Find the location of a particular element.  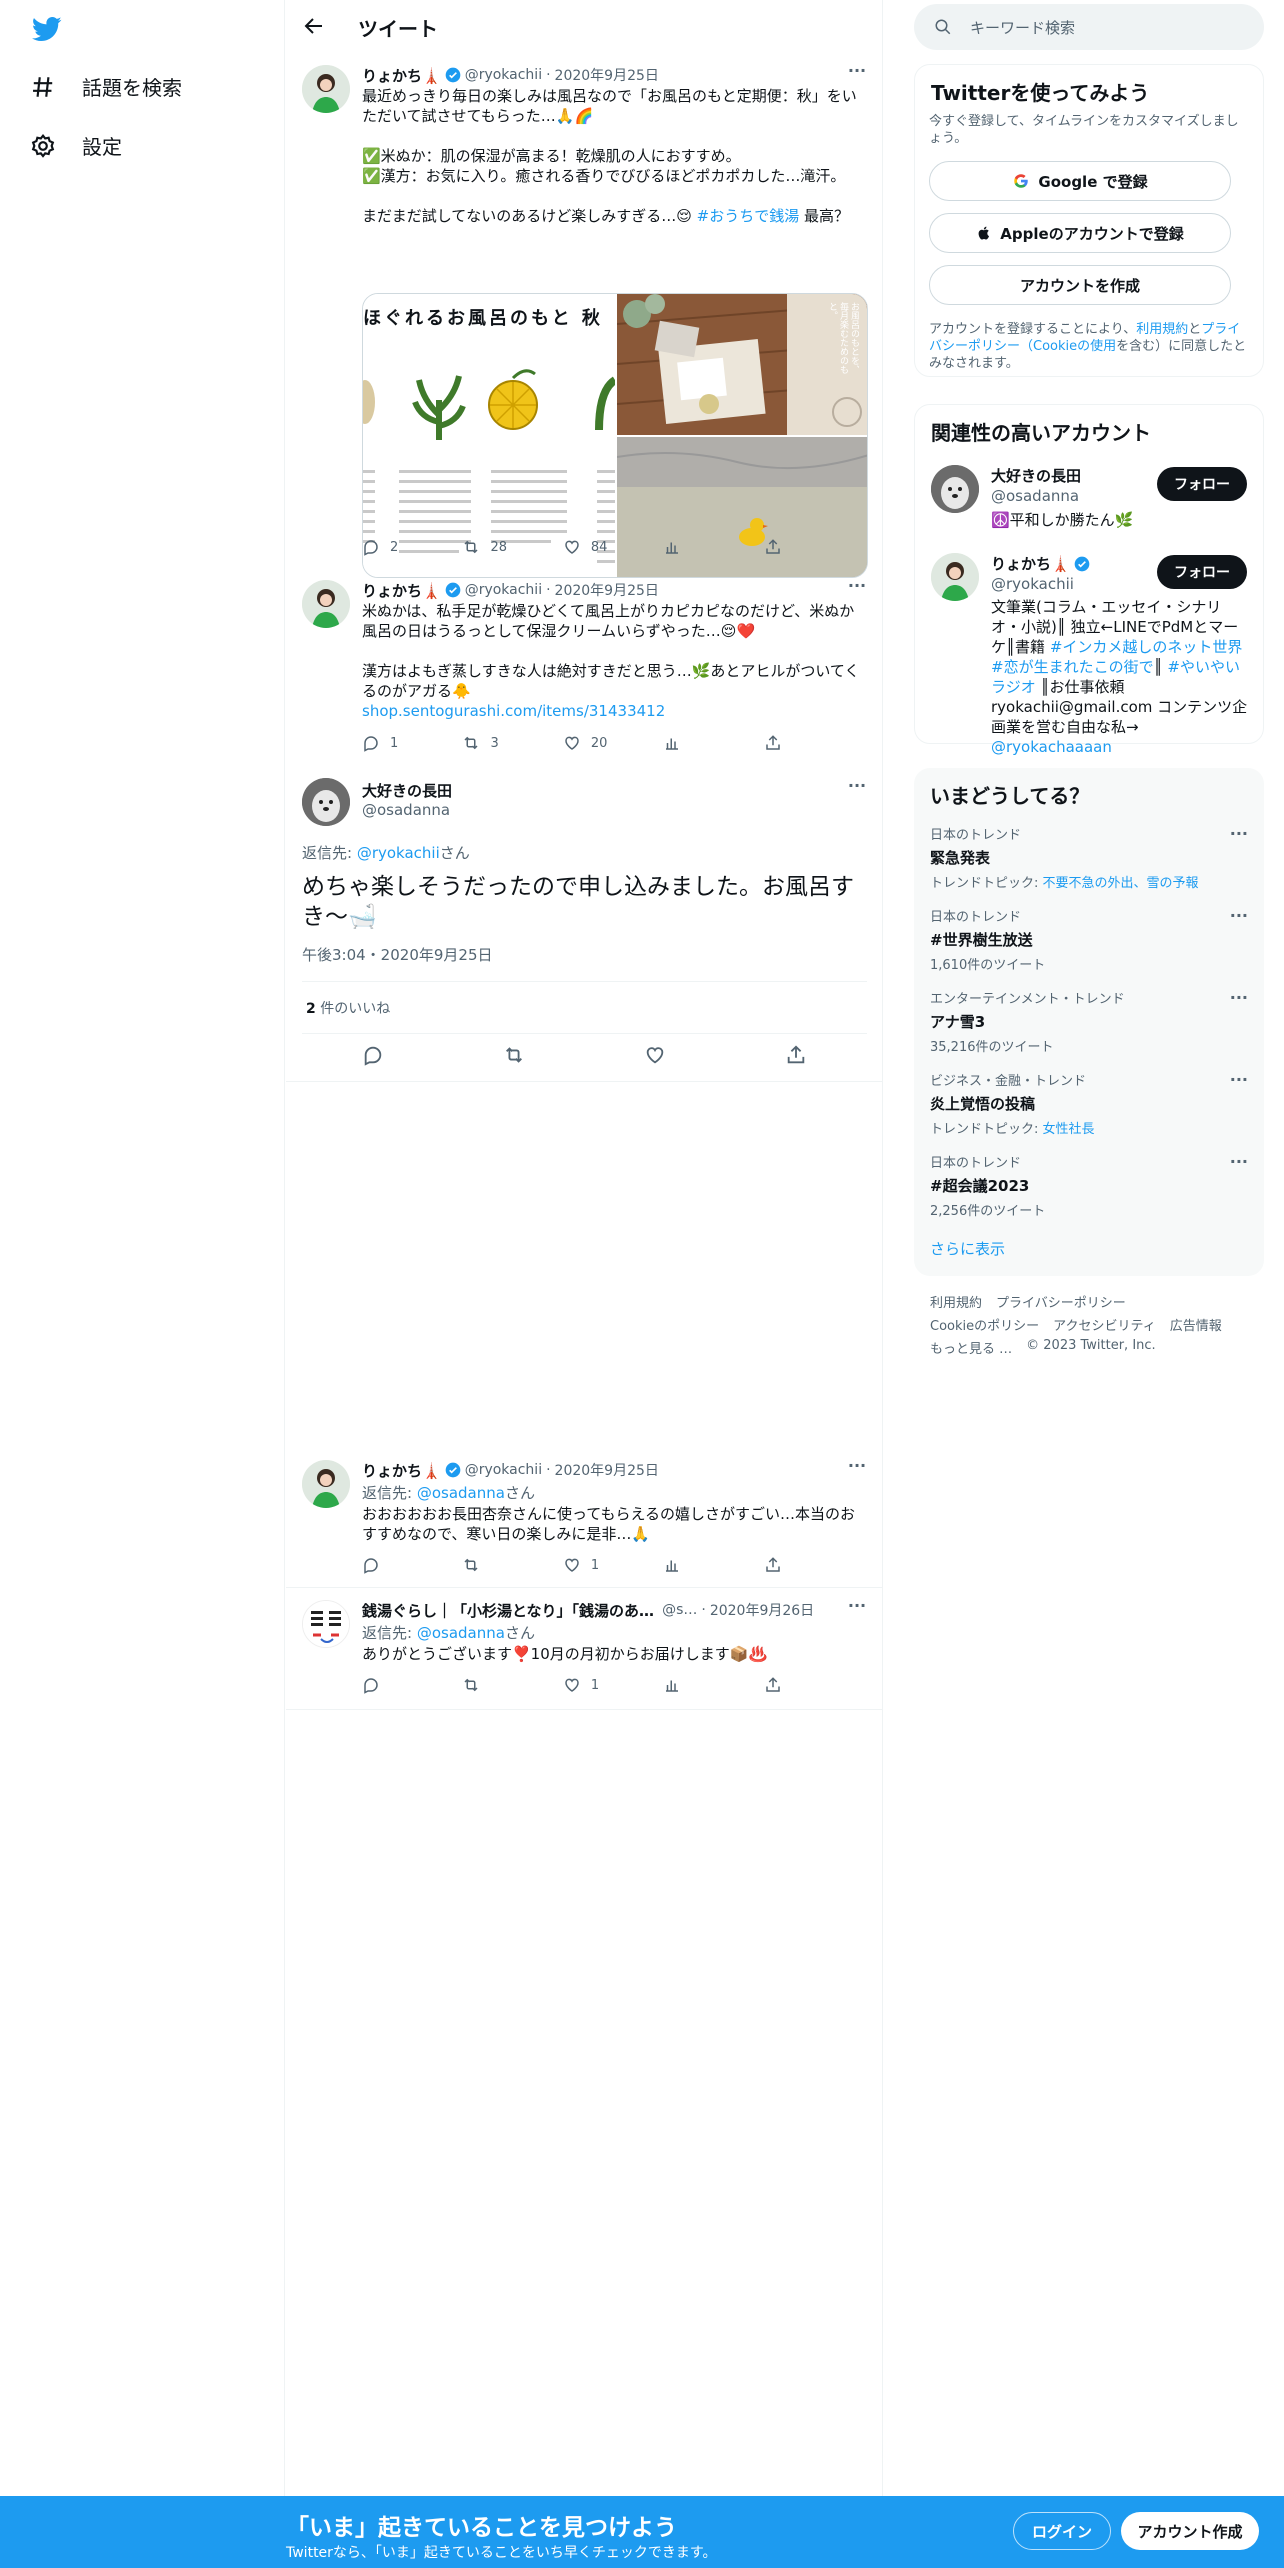

retweet-button: 3 is located at coordinates (512, 743).